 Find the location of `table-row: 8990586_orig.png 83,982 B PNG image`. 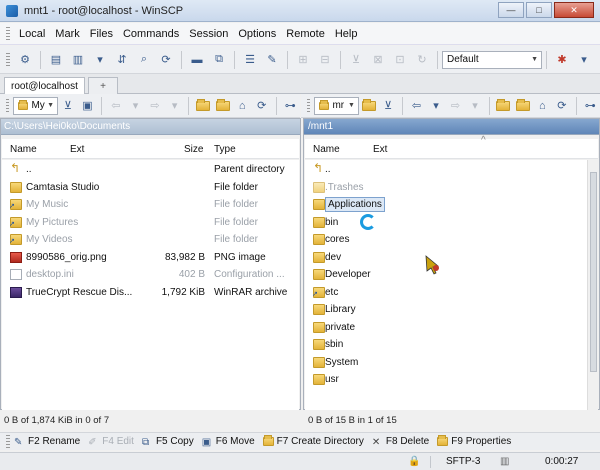

table-row: 8990586_orig.png 83,982 B PNG image is located at coordinates (150, 257).